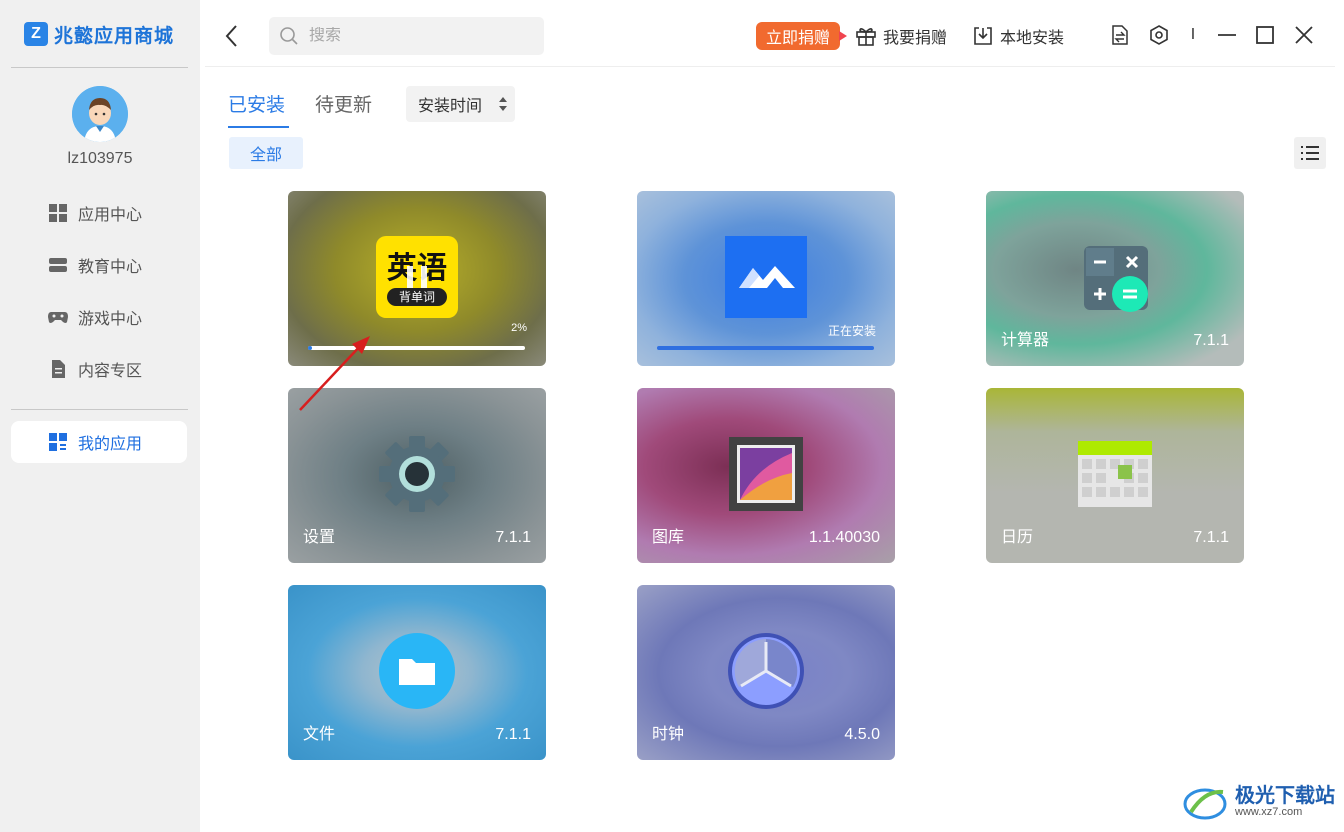 The height and width of the screenshot is (832, 1344). Describe the element at coordinates (99, 67) in the screenshot. I see `sidebar-divider-top` at that location.